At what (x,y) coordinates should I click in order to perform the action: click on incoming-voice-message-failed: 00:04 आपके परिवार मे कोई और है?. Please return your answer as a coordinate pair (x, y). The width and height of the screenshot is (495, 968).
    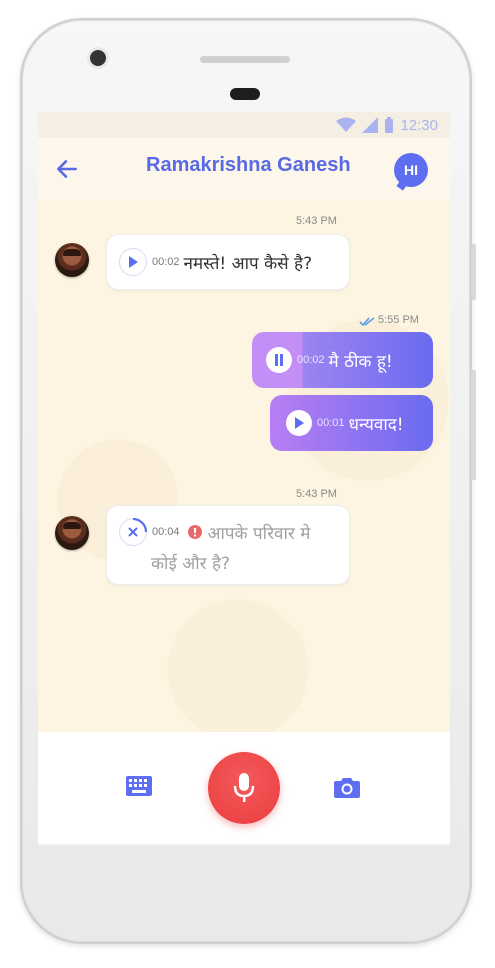
    Looking at the image, I should click on (228, 545).